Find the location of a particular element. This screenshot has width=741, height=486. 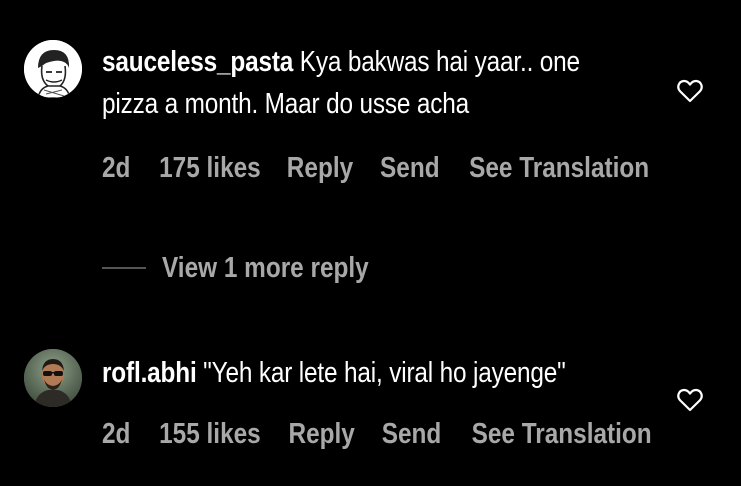

comment-text: "Yeh kar lete hai, viral ho jayenge" is located at coordinates (381, 373).